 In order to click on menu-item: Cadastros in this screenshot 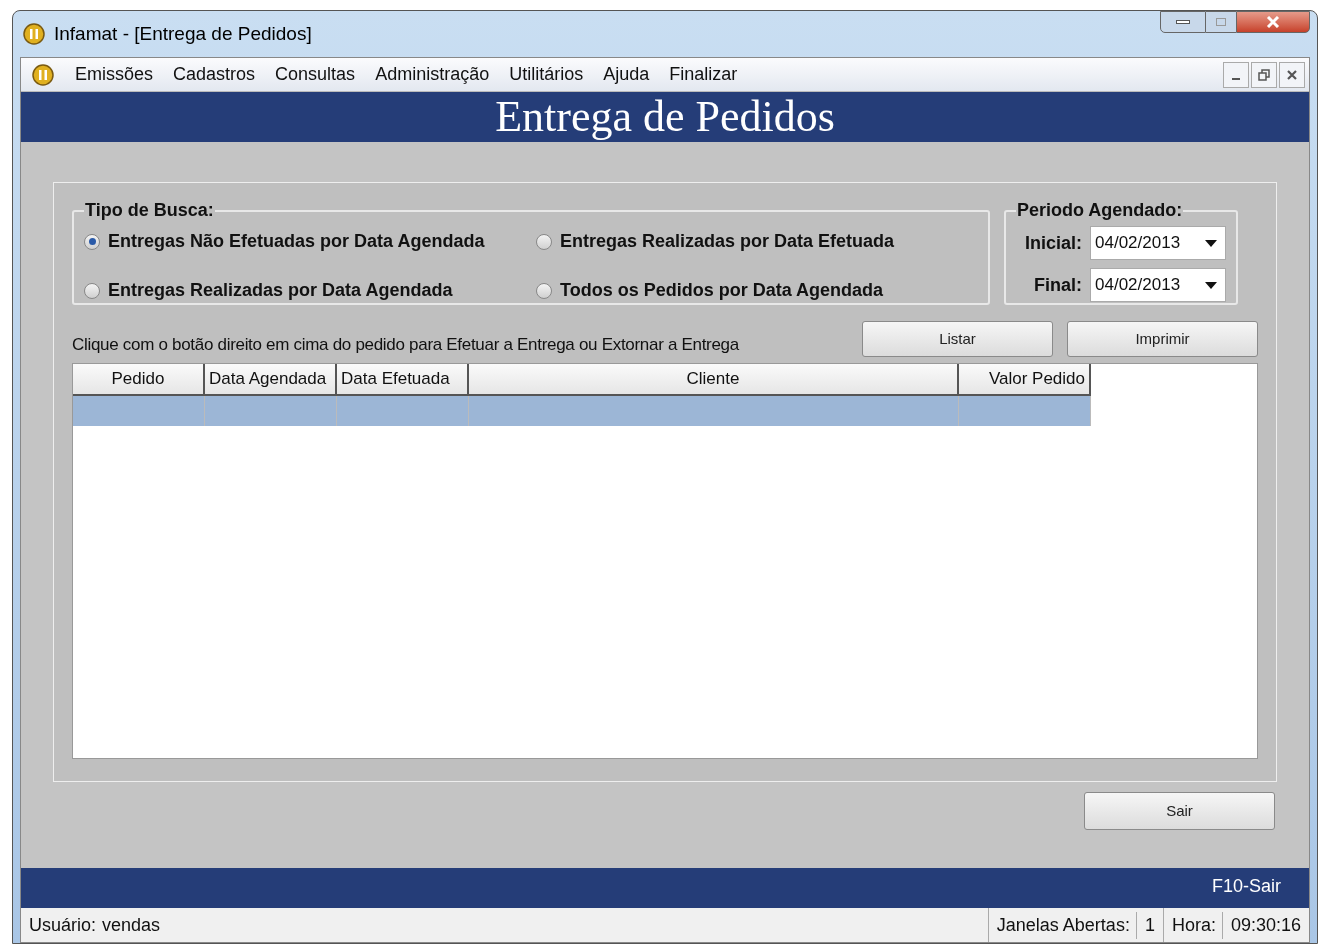, I will do `click(214, 74)`.